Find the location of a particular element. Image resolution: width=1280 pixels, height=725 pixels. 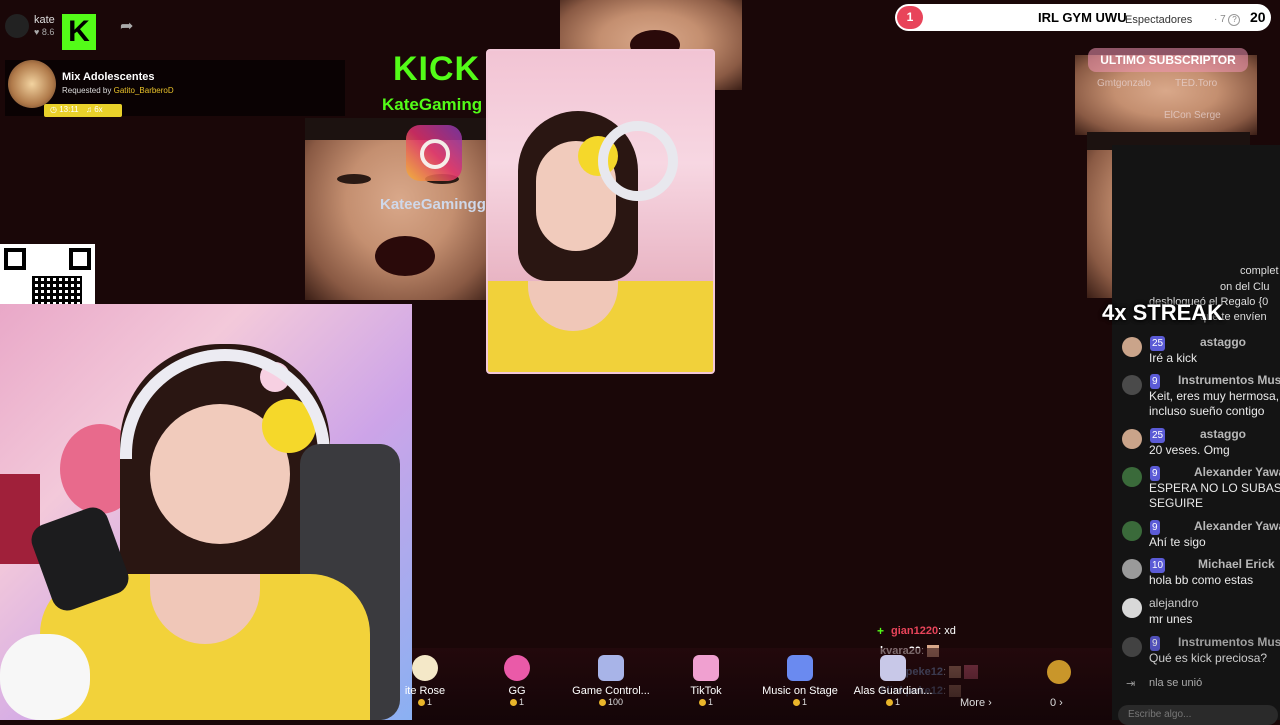

help-icon: ? is located at coordinates (1234, 20).